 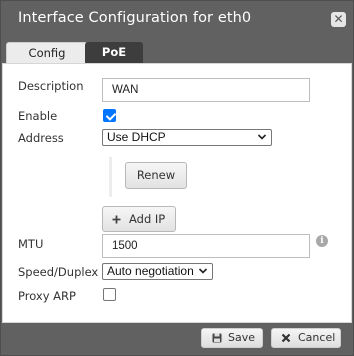 I want to click on dialog-titlebar: Interface Configuration for eth0 ✕, so click(x=177, y=20).